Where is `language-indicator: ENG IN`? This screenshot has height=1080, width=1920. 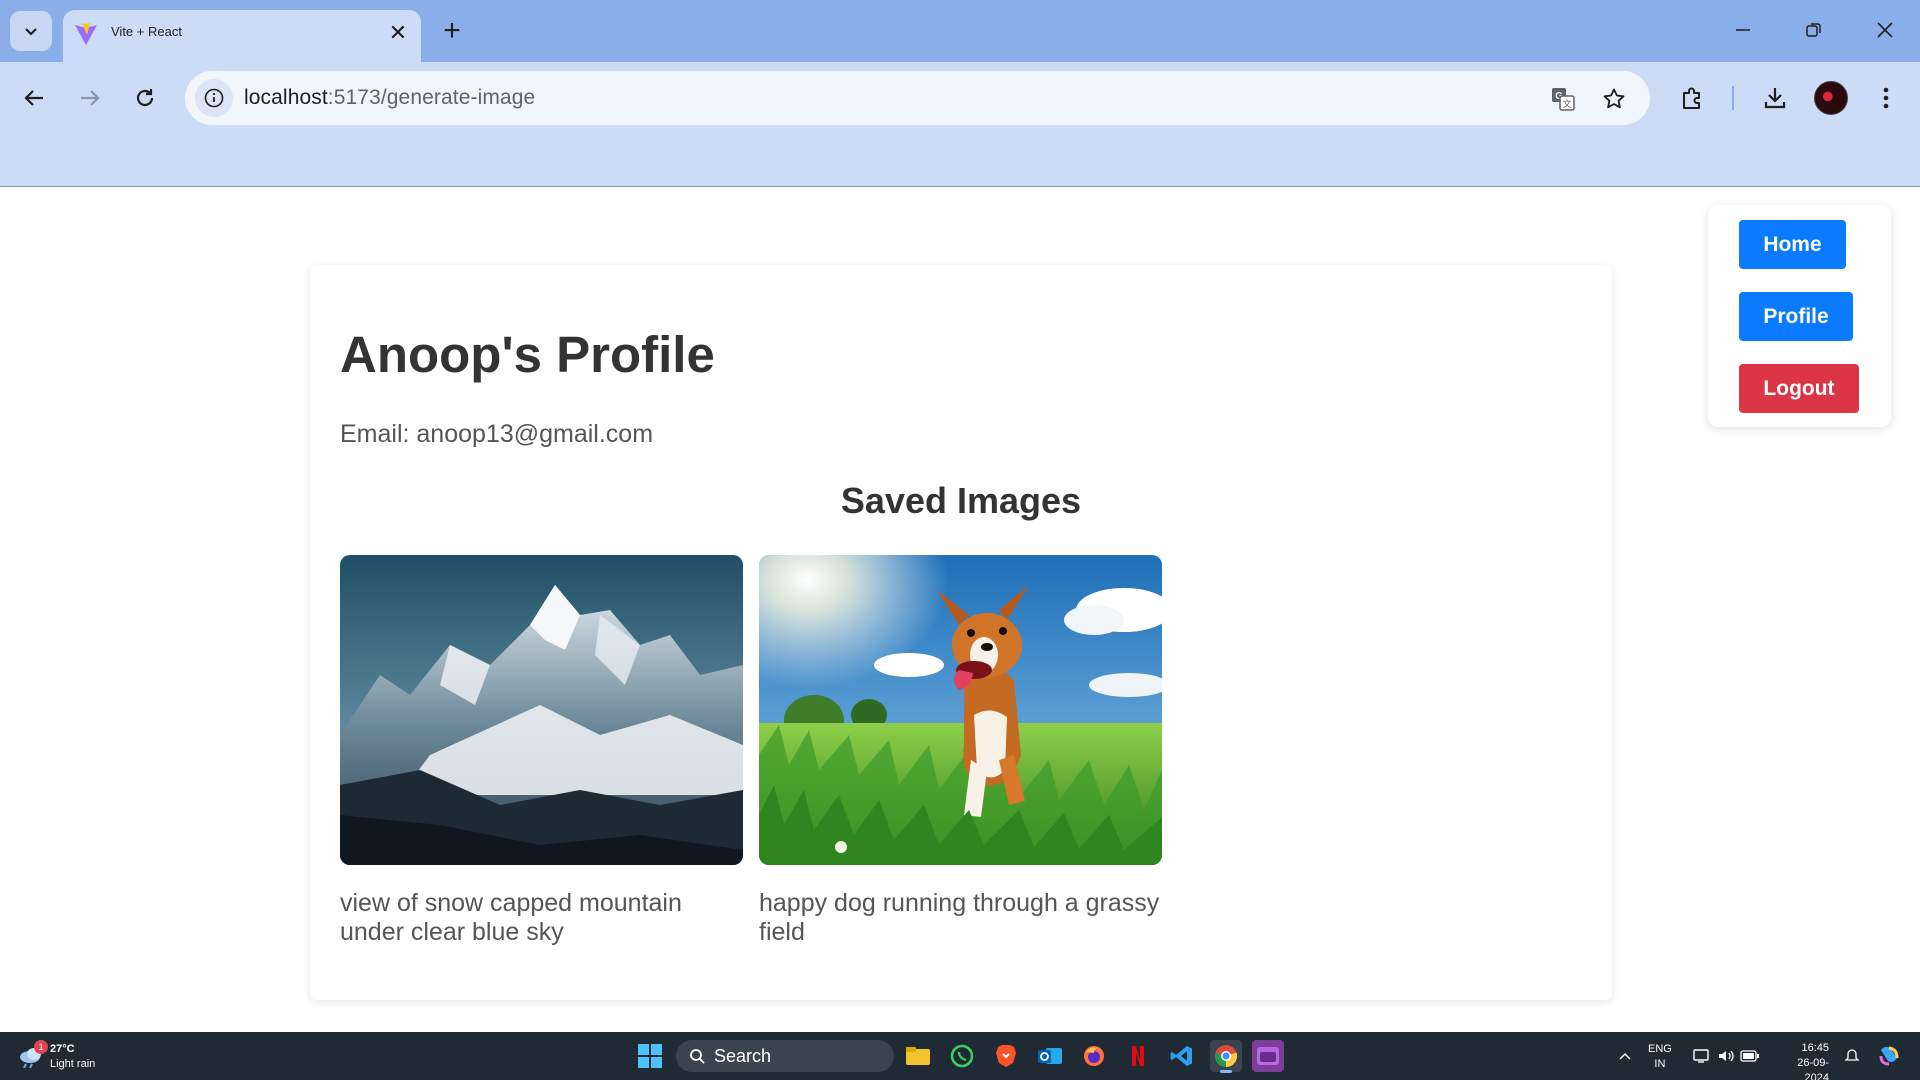
language-indicator: ENG IN is located at coordinates (1660, 1057).